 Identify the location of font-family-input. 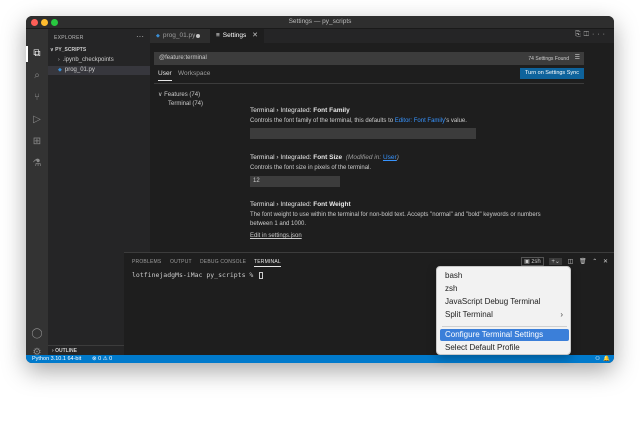
(363, 133).